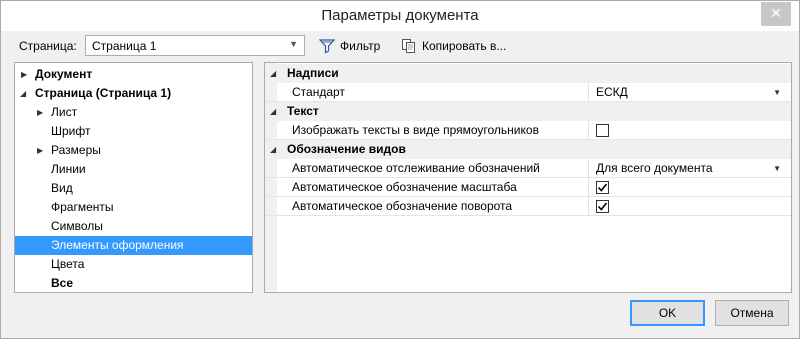 This screenshot has height=339, width=800. I want to click on tree-item-symbols: Символы, so click(133, 226).